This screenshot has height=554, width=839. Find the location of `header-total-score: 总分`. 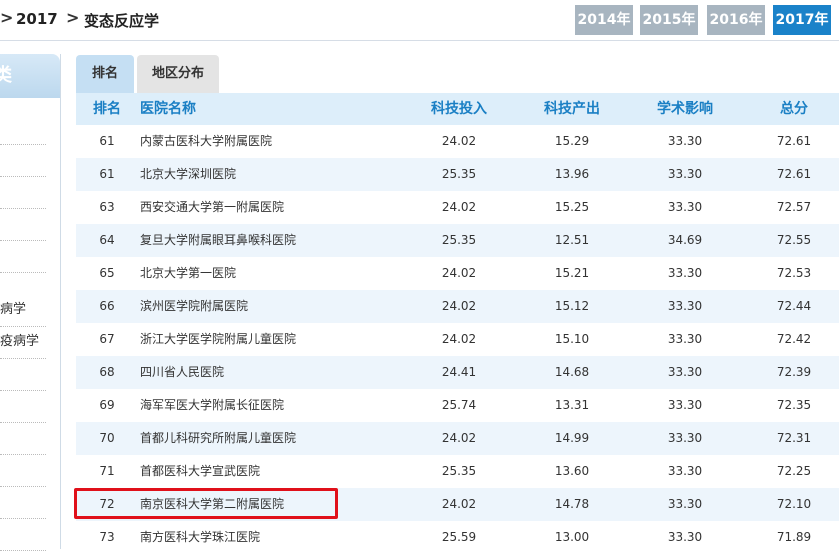

header-total-score: 总分 is located at coordinates (791, 109).